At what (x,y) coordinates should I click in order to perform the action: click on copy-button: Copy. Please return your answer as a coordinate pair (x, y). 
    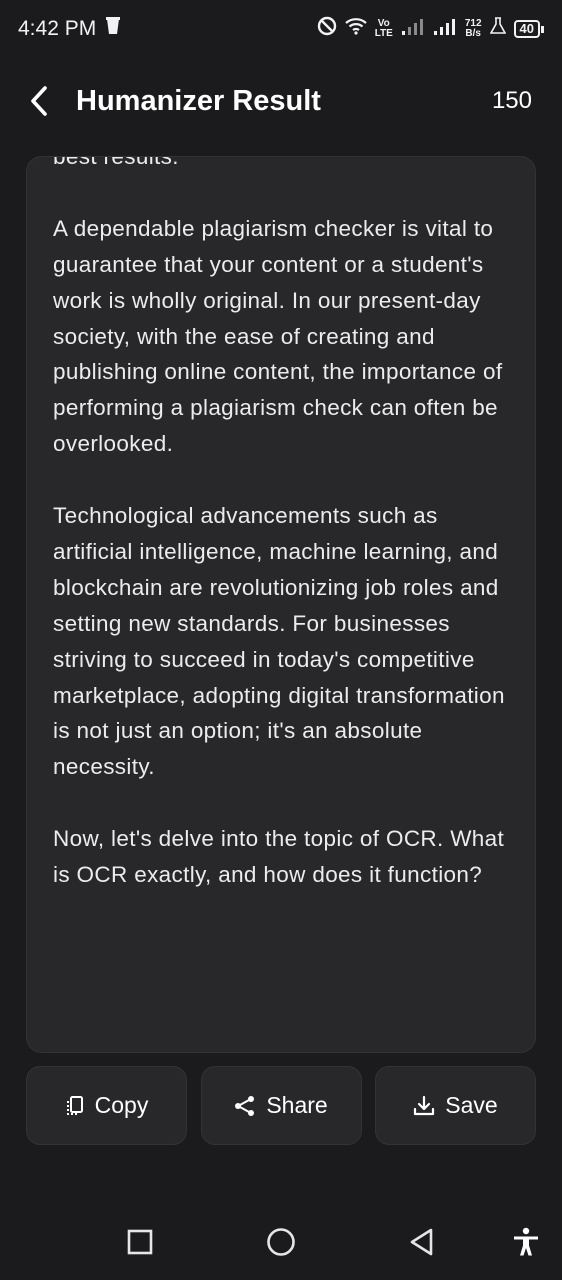
    Looking at the image, I should click on (106, 1105).